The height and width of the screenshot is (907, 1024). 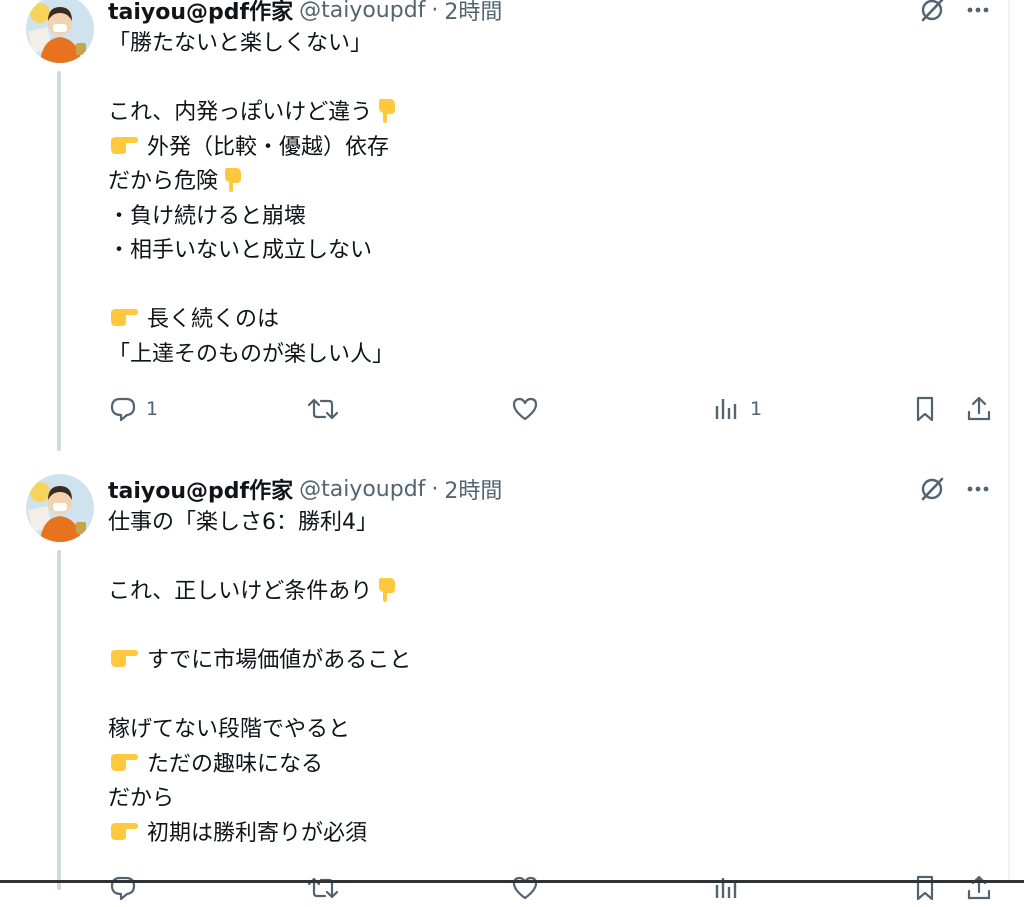 I want to click on reply-count: 1, so click(x=152, y=409).